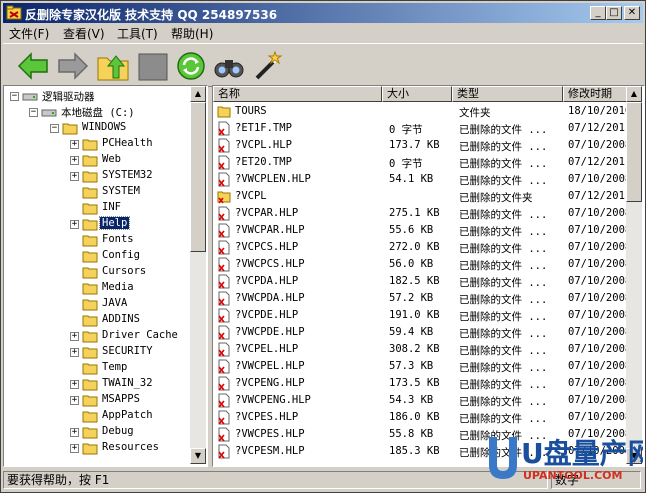  I want to click on tree-item: + PCHealth, so click(97, 144).